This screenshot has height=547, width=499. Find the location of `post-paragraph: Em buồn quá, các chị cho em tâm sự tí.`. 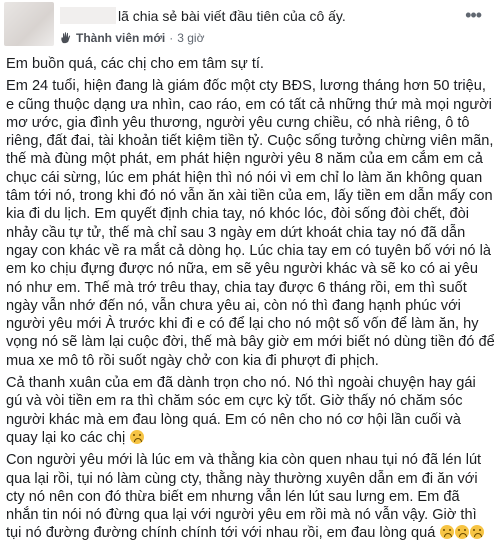

post-paragraph: Em buồn quá, các chị cho em tâm sự tí. is located at coordinates (135, 64).